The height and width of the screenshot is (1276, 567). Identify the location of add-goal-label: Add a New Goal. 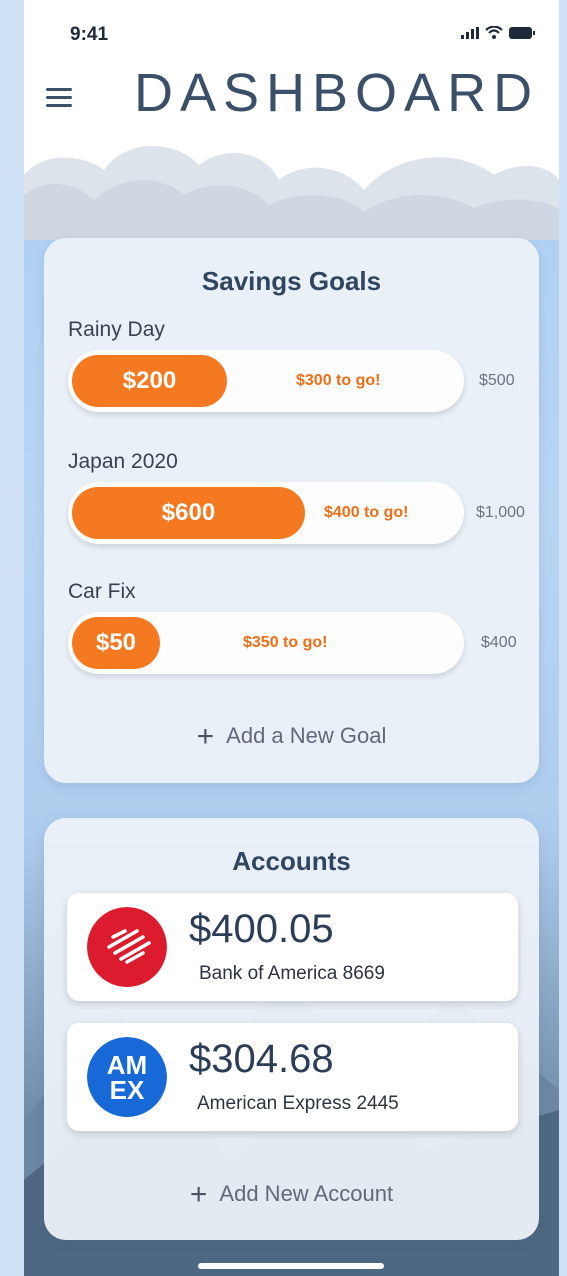
(306, 735).